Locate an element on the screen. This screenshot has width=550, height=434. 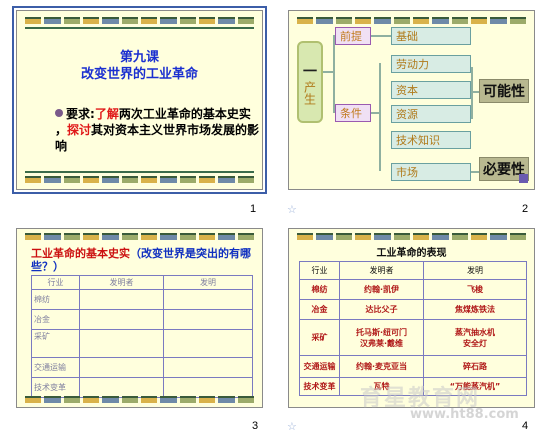
table-row: 棉纺 约翰·凯伊 飞梭 is located at coordinates (413, 289).